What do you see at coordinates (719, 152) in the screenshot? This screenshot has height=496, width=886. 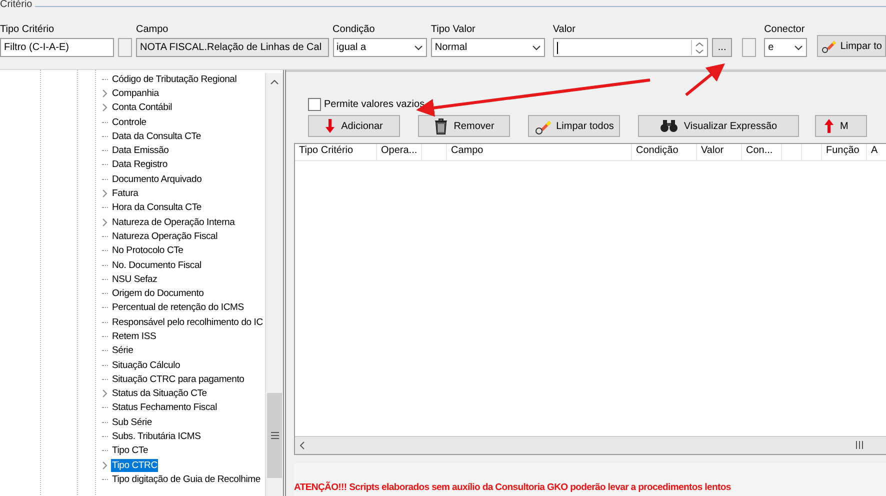 I see `column-header: Valor` at bounding box center [719, 152].